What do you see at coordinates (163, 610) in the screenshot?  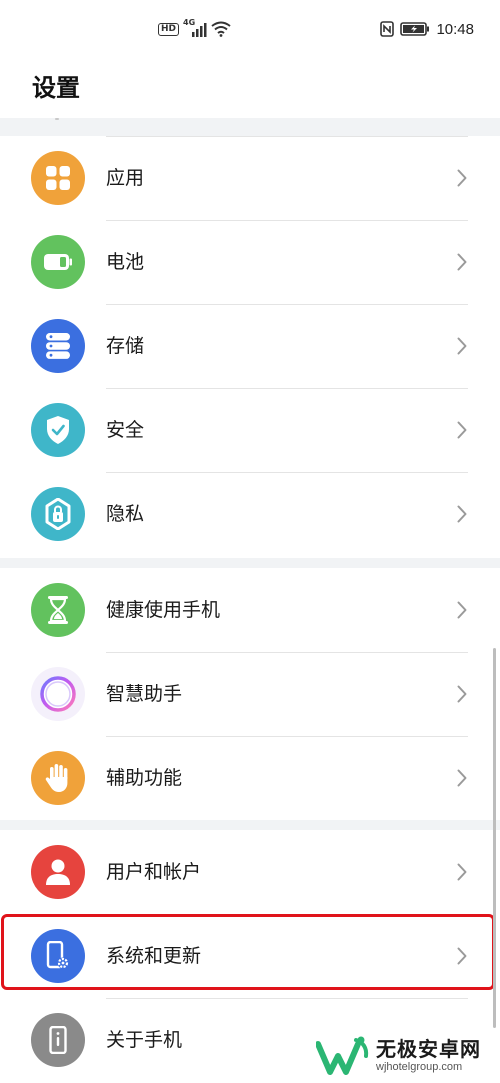 I see `settings-item-label: 健康使用手机` at bounding box center [163, 610].